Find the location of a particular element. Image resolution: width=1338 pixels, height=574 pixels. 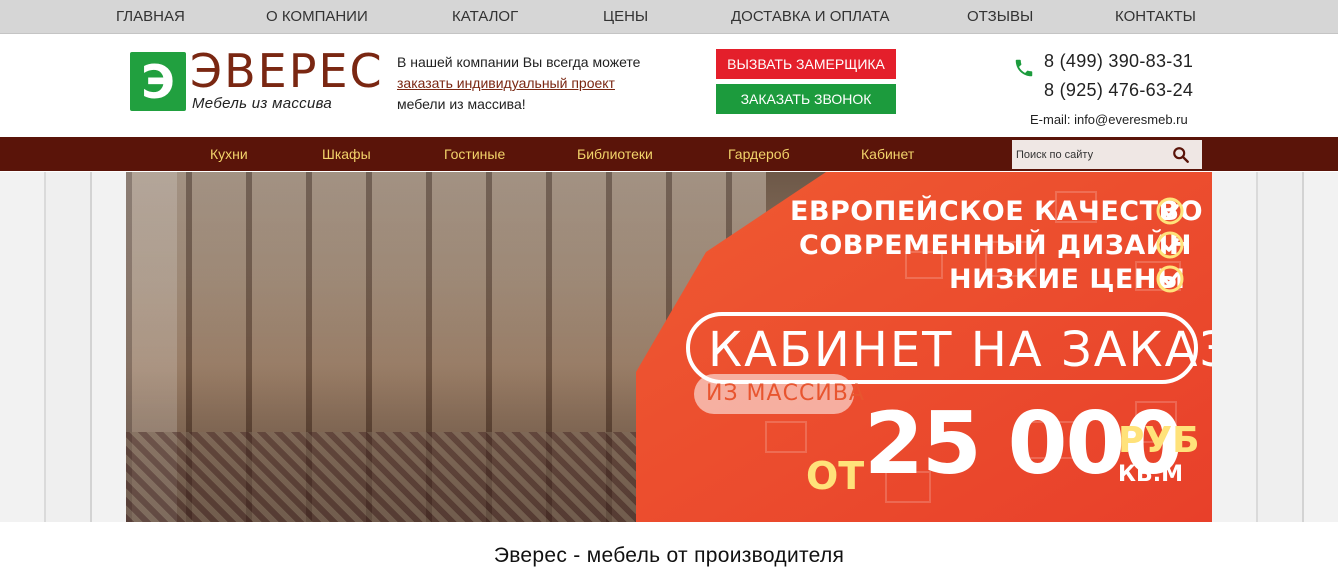

price-unit: КВ.М is located at coordinates (1151, 474).